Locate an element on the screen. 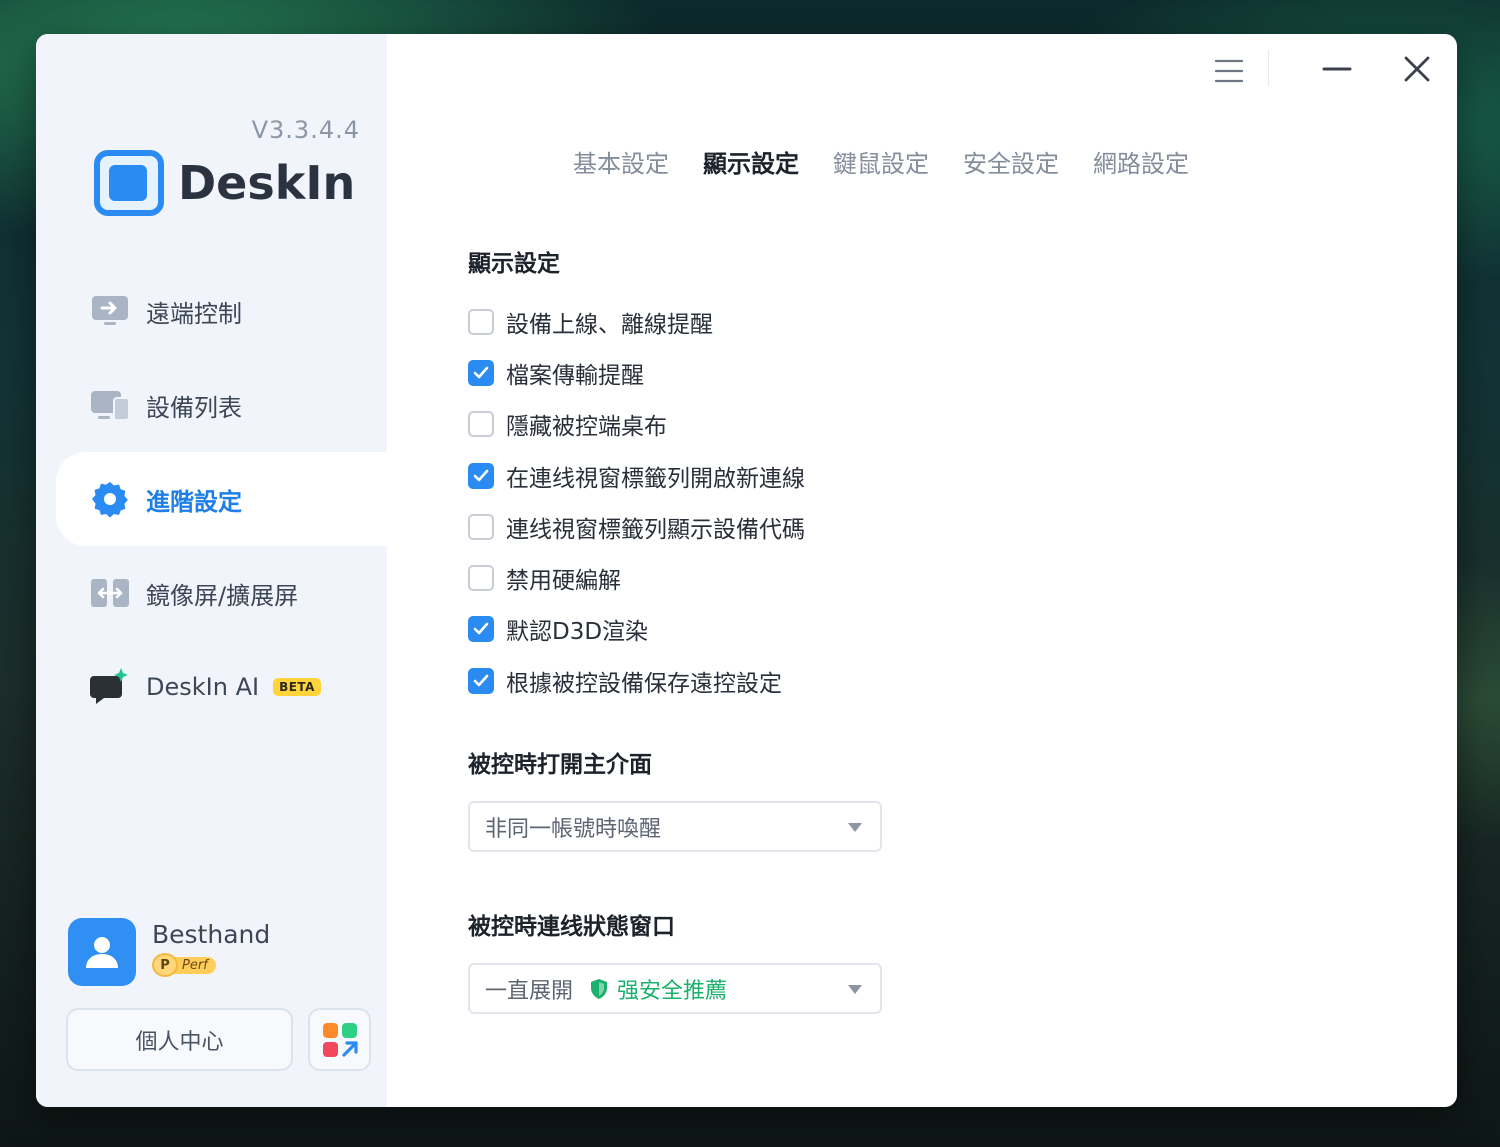 The height and width of the screenshot is (1147, 1500). avatar is located at coordinates (102, 952).